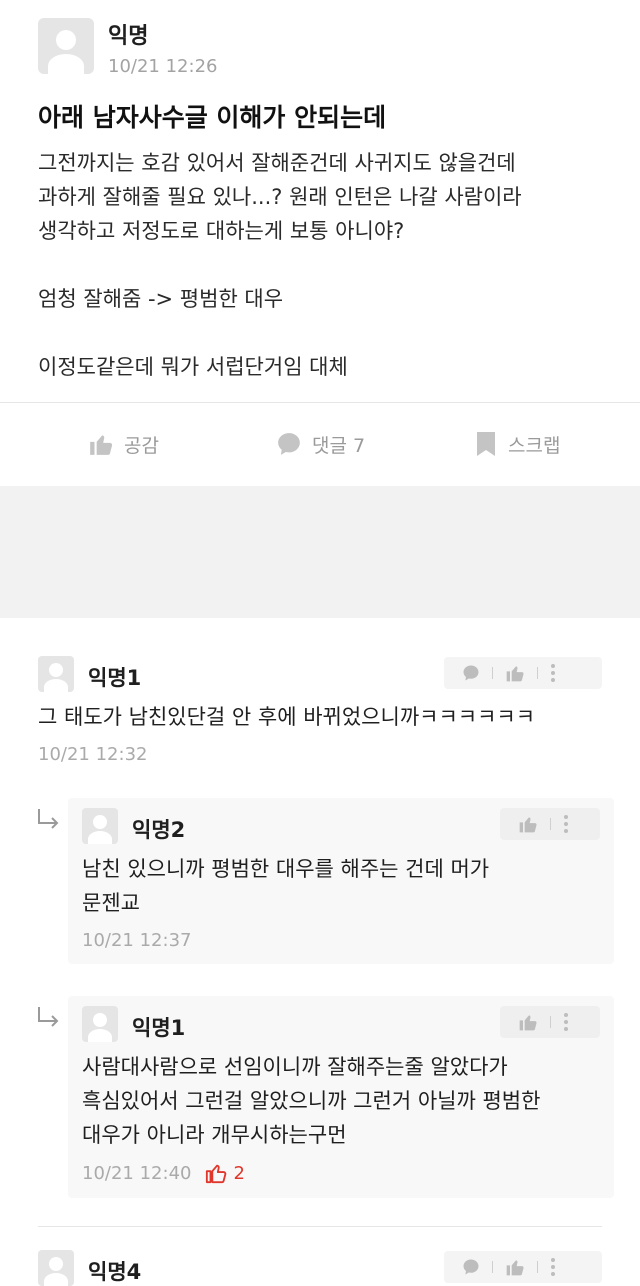  I want to click on reply-author-name: 익명2, so click(159, 830).